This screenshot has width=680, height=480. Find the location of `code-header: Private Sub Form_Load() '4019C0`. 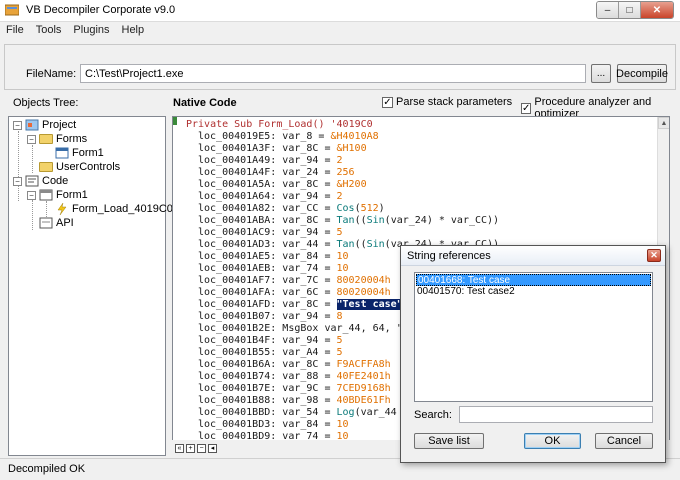

code-header: Private Sub Form_Load() '4019C0 is located at coordinates (279, 124).